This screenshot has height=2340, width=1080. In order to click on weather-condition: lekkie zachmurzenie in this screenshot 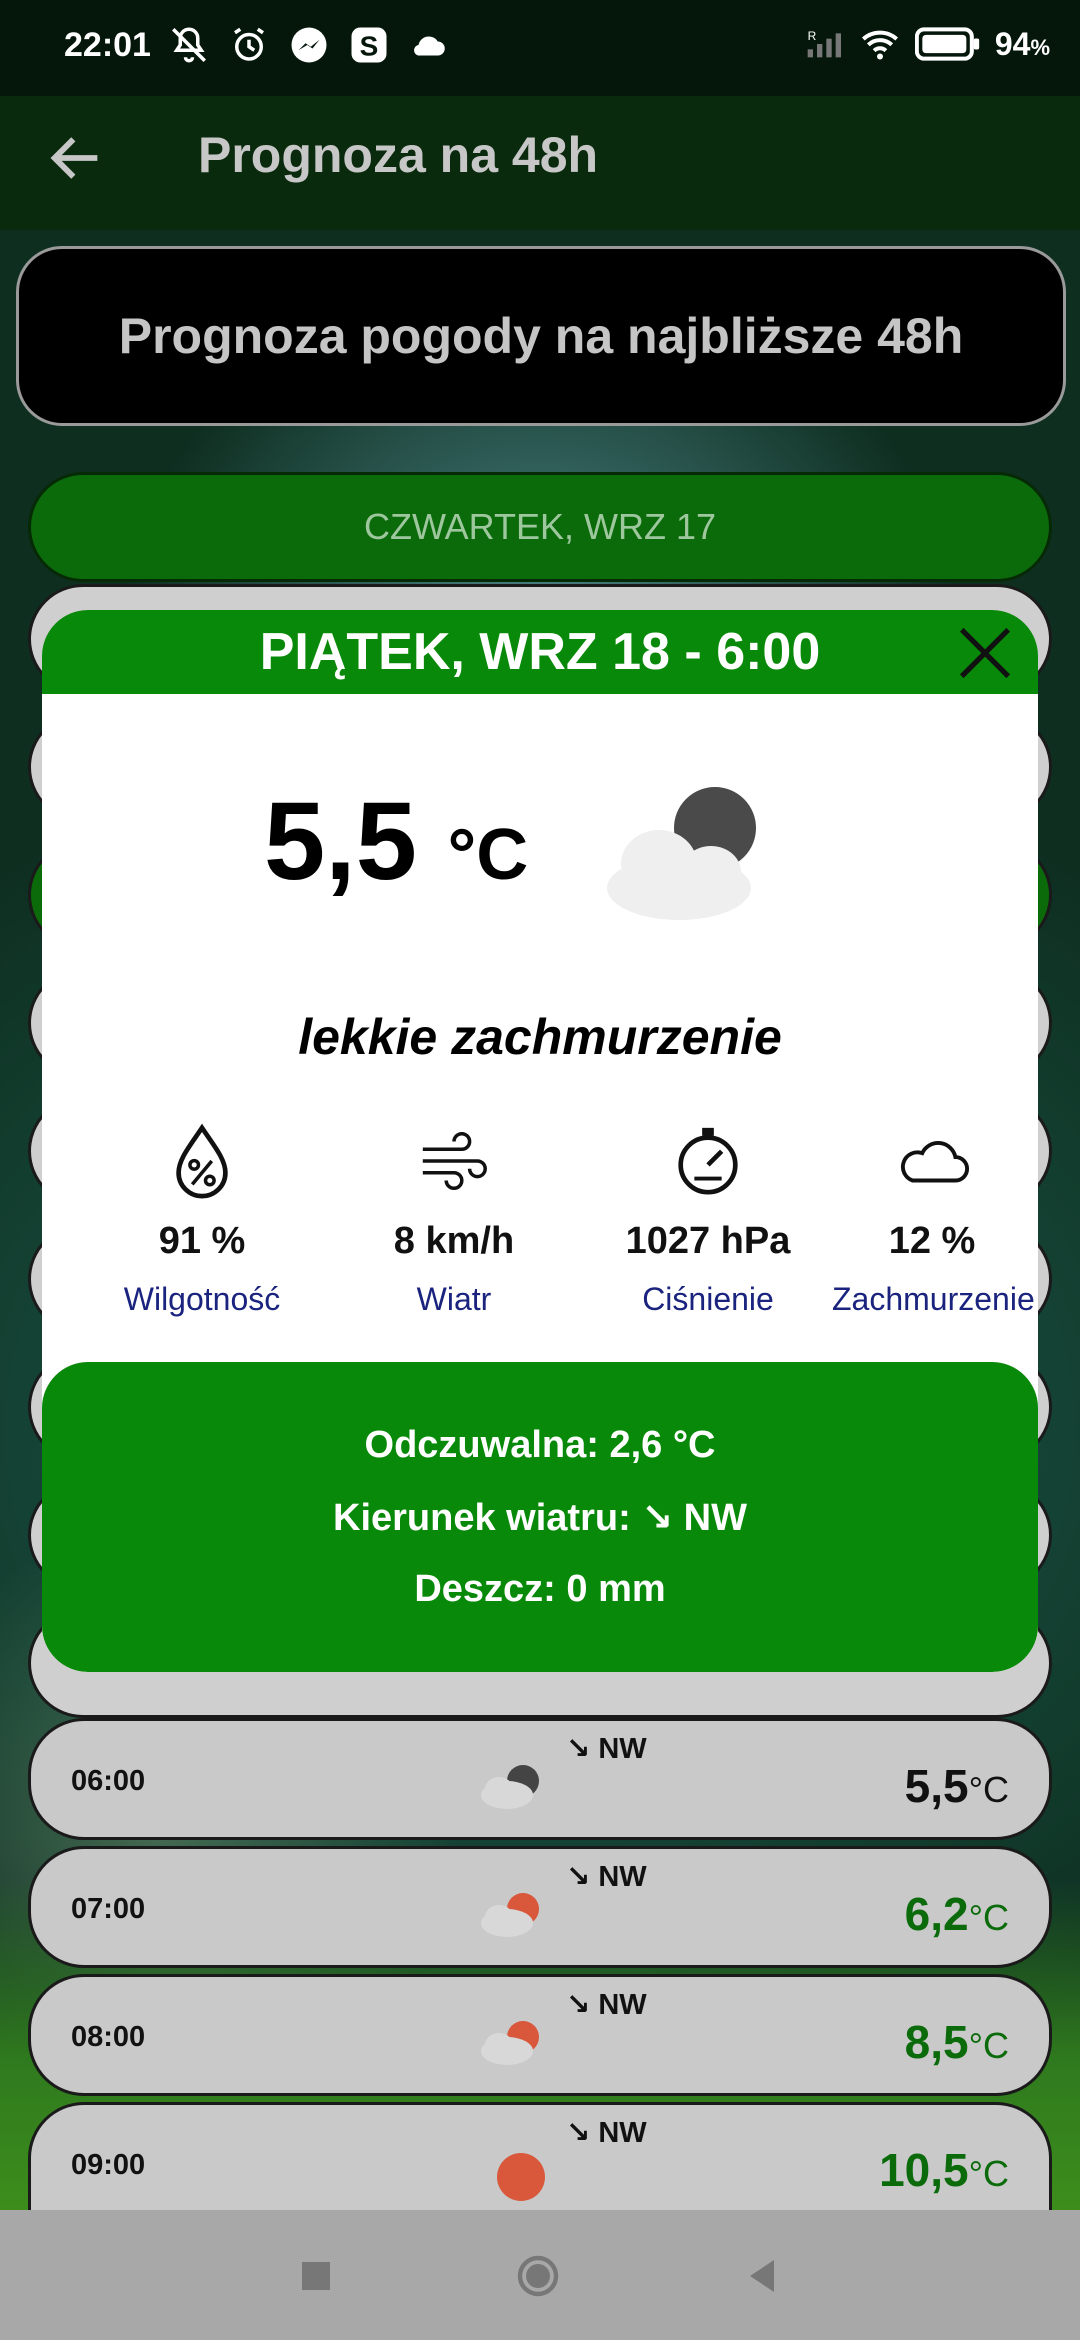, I will do `click(540, 1037)`.